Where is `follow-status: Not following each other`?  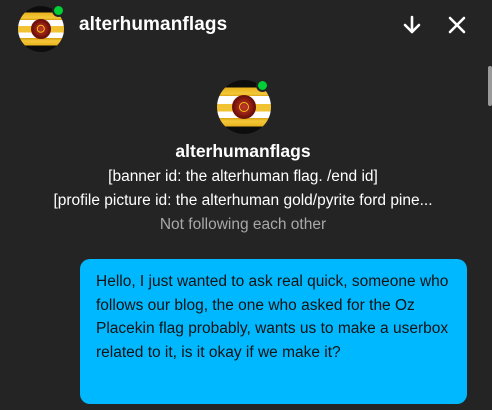
follow-status: Not following each other is located at coordinates (243, 224).